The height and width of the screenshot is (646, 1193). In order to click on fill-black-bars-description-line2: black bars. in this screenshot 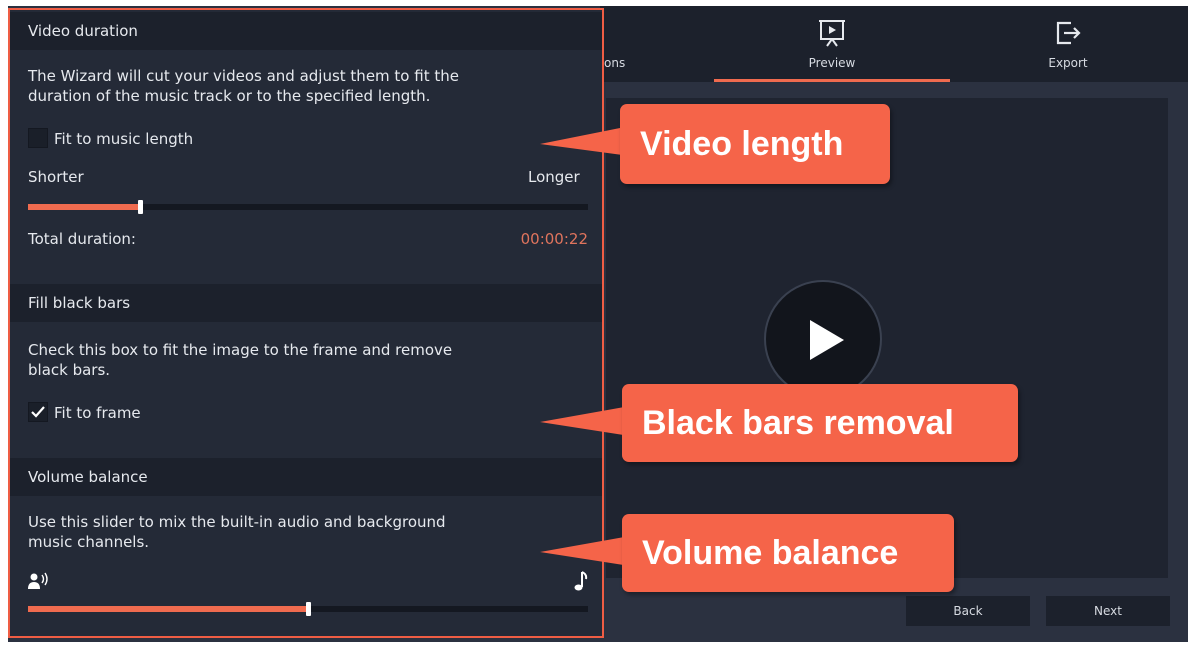, I will do `click(69, 370)`.